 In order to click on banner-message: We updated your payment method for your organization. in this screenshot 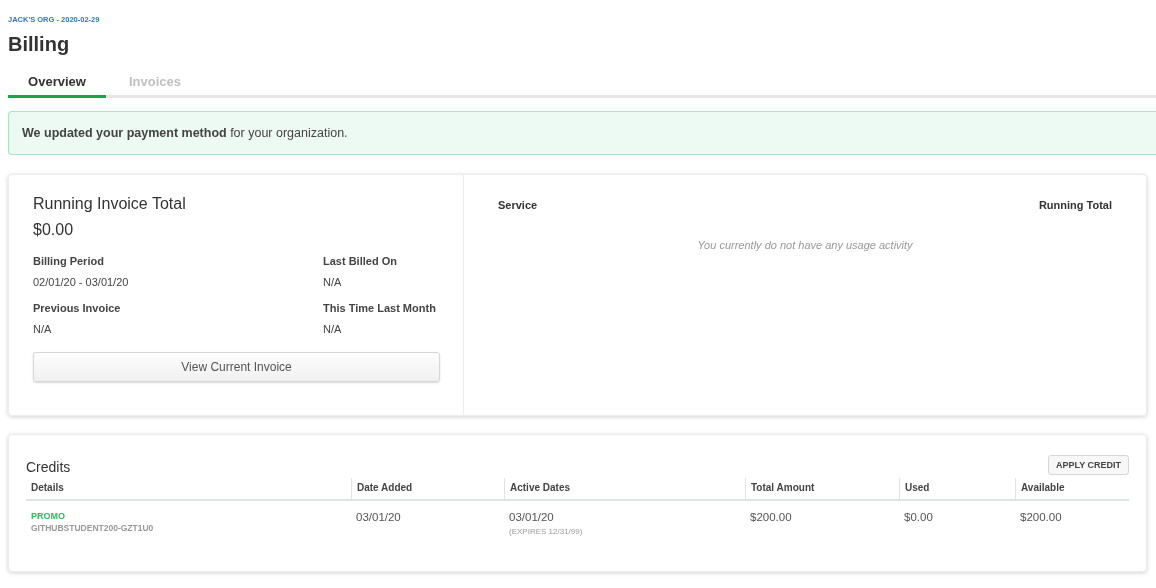, I will do `click(185, 133)`.